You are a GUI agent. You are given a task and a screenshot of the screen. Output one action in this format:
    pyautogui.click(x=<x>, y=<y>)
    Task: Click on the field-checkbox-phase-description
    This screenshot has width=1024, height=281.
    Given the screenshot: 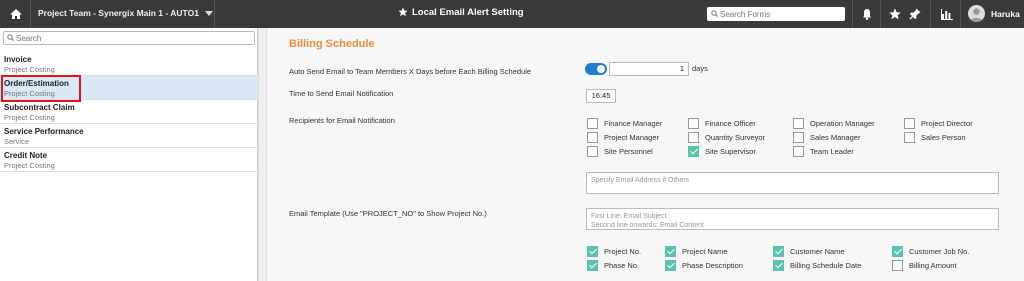 What is the action you would take?
    pyautogui.click(x=670, y=265)
    